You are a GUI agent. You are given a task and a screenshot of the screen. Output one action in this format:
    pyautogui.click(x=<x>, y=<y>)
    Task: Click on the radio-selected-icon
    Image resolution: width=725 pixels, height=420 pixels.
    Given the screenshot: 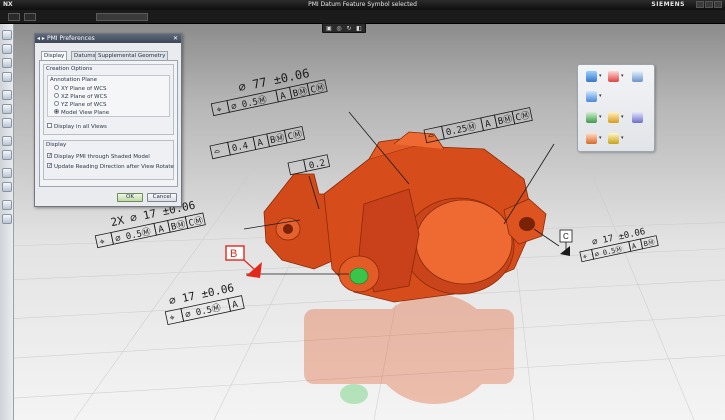 What is the action you would take?
    pyautogui.click(x=56, y=111)
    